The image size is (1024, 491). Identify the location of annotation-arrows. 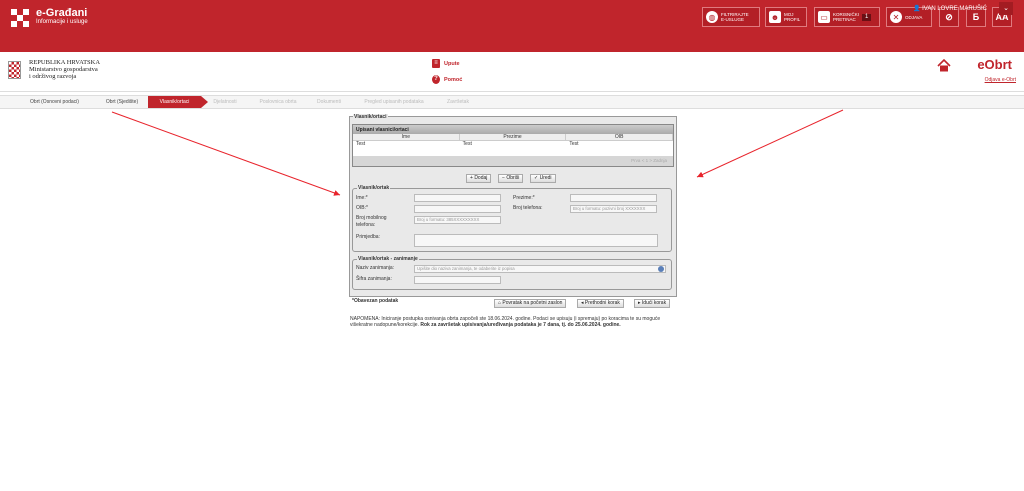
(477, 152).